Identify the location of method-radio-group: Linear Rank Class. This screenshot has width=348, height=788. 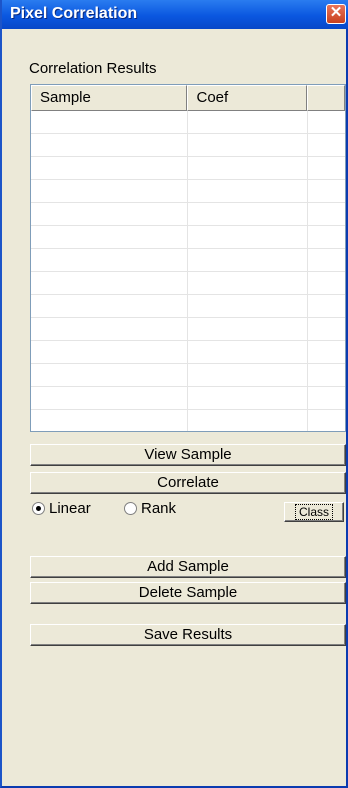
(188, 512).